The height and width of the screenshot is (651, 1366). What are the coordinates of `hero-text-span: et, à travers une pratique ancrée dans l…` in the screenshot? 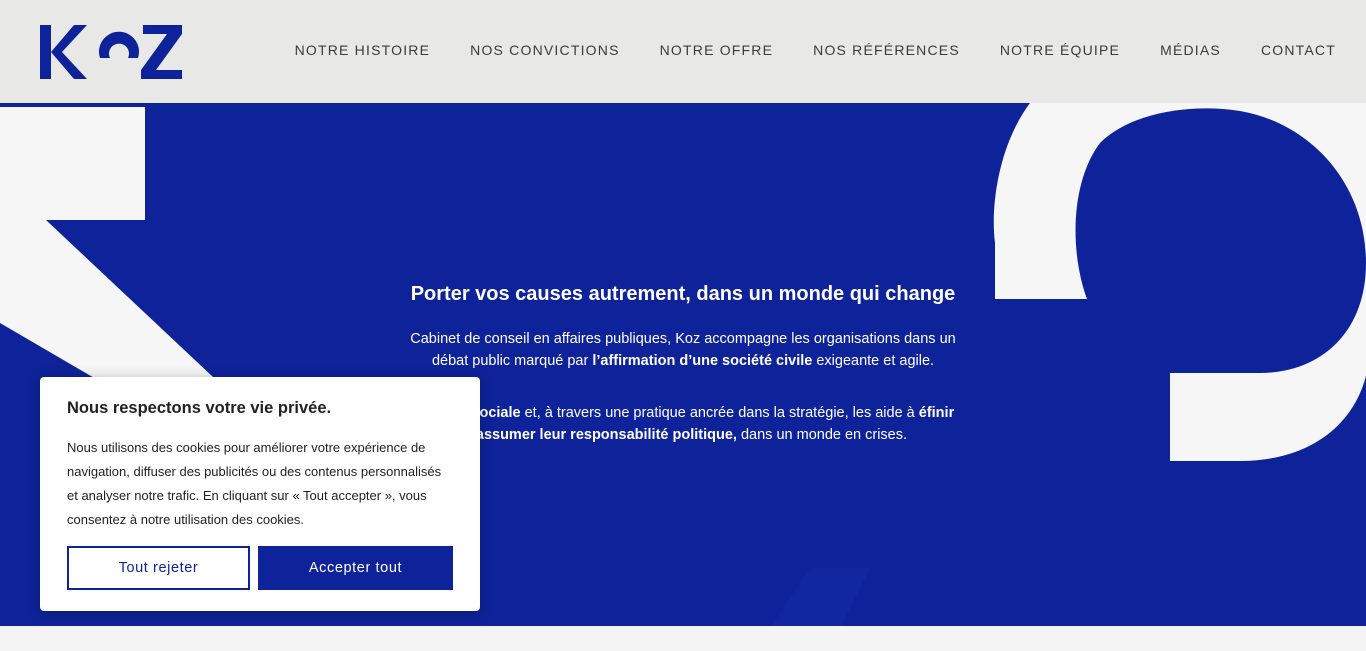 It's located at (719, 413).